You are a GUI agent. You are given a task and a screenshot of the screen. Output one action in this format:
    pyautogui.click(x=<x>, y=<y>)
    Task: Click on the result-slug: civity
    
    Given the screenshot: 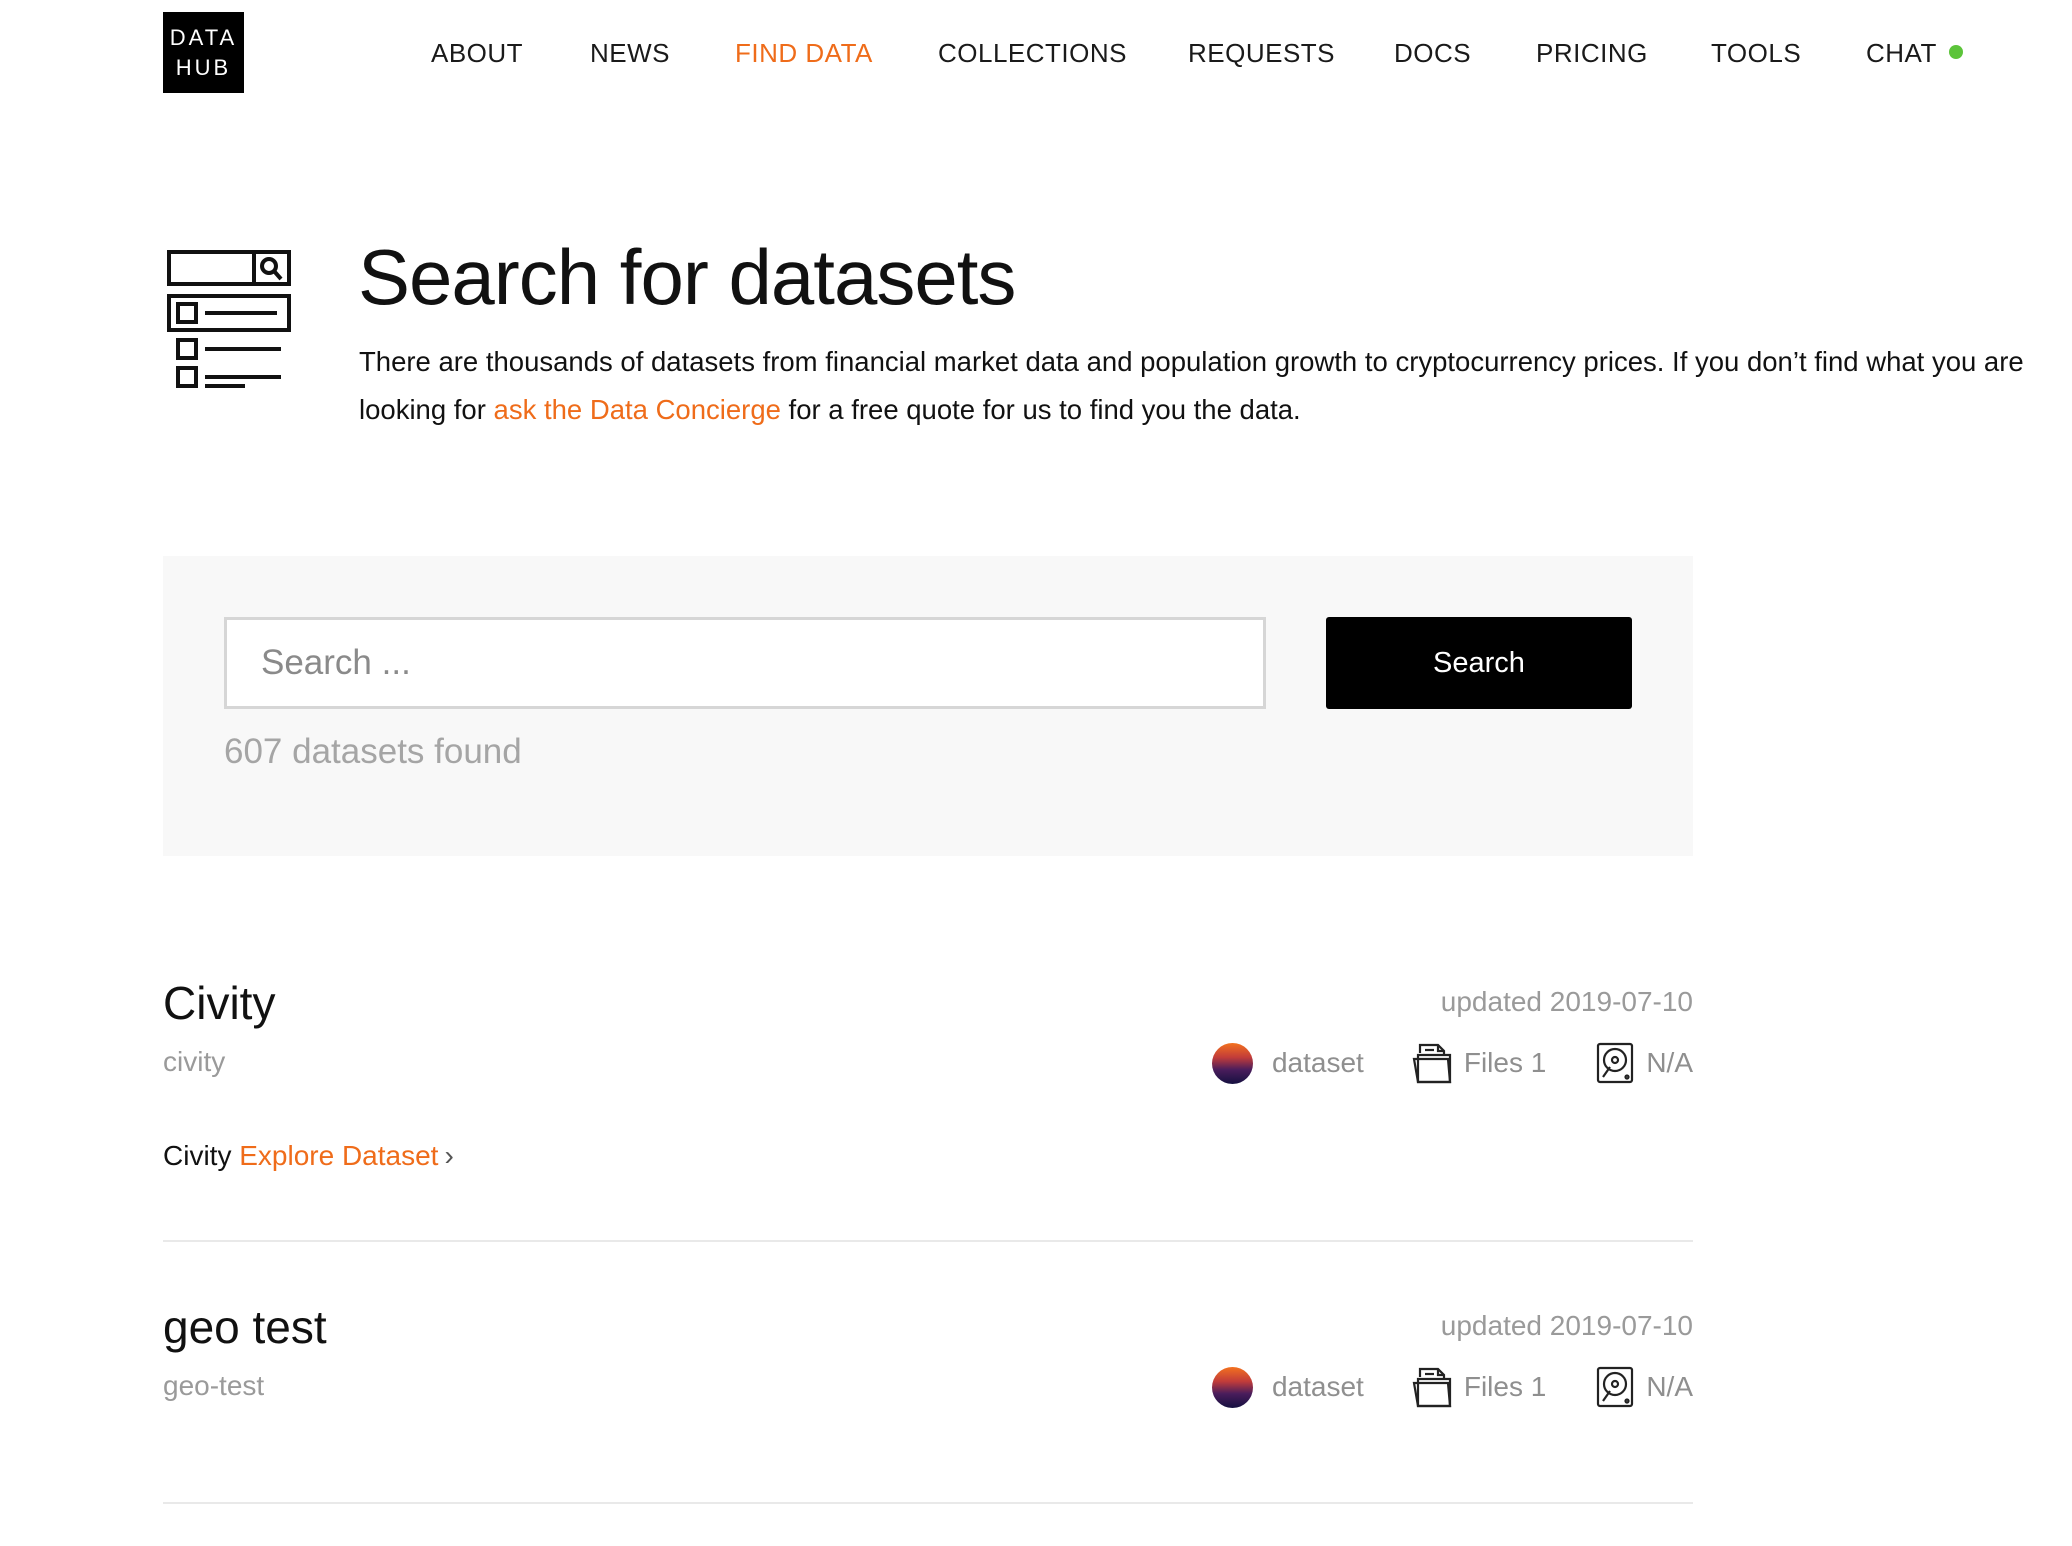 What is the action you would take?
    pyautogui.click(x=194, y=1061)
    